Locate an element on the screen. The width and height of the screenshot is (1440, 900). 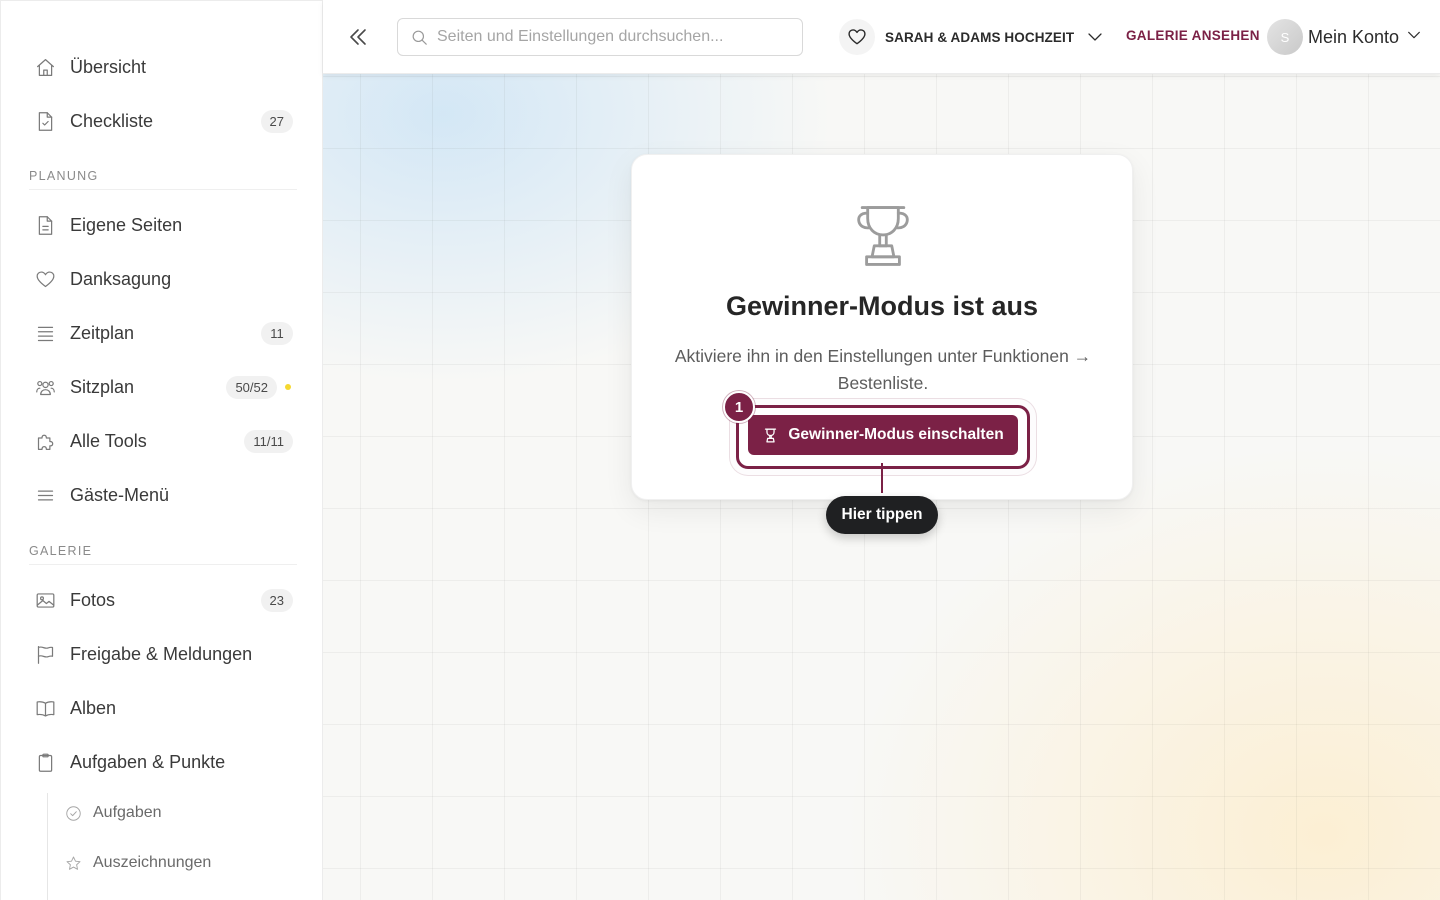
sidebar-item-eigene-seiten: Eigene Seiten is located at coordinates (161, 225).